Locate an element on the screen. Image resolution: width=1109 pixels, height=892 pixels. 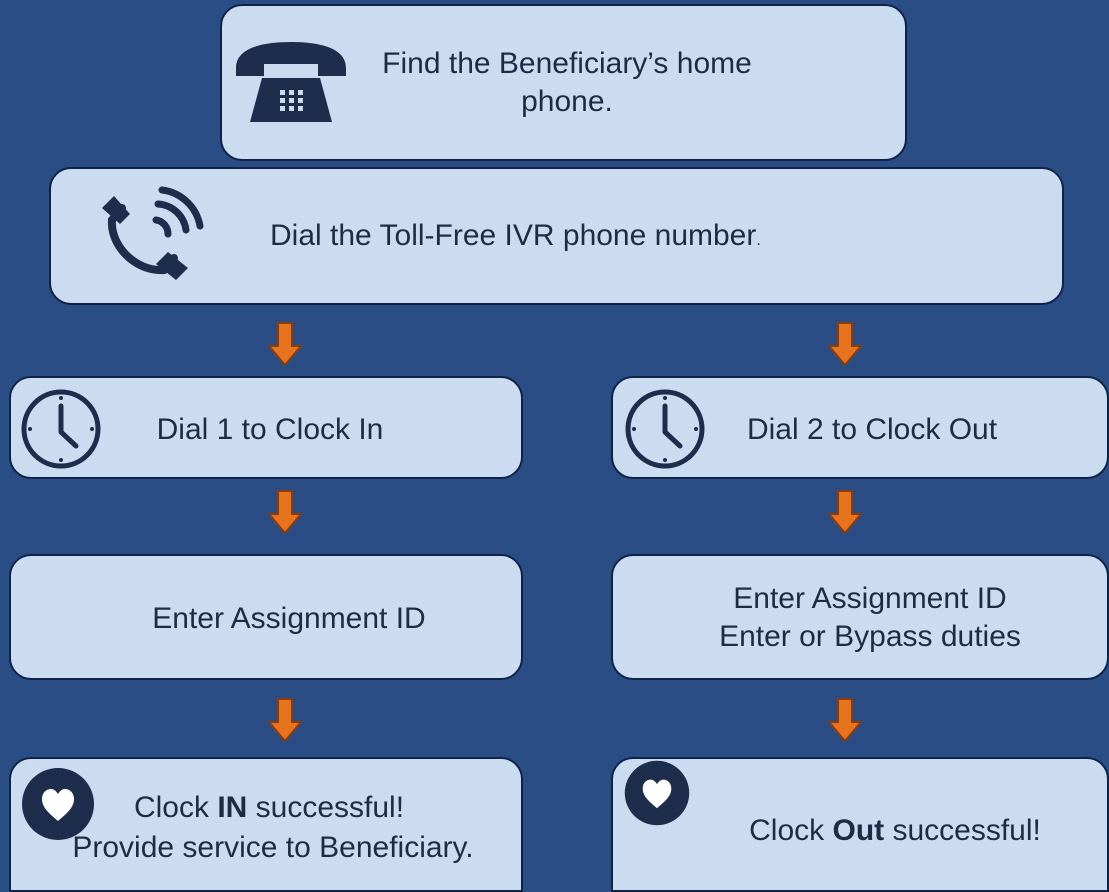
step-assignment-out-line1: Enter Assignment ID is located at coordinates (870, 598).